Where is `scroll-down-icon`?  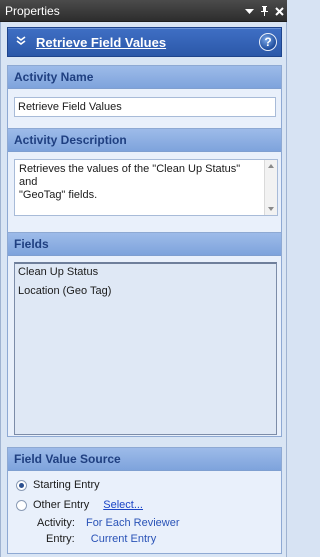
scroll-down-icon is located at coordinates (271, 209).